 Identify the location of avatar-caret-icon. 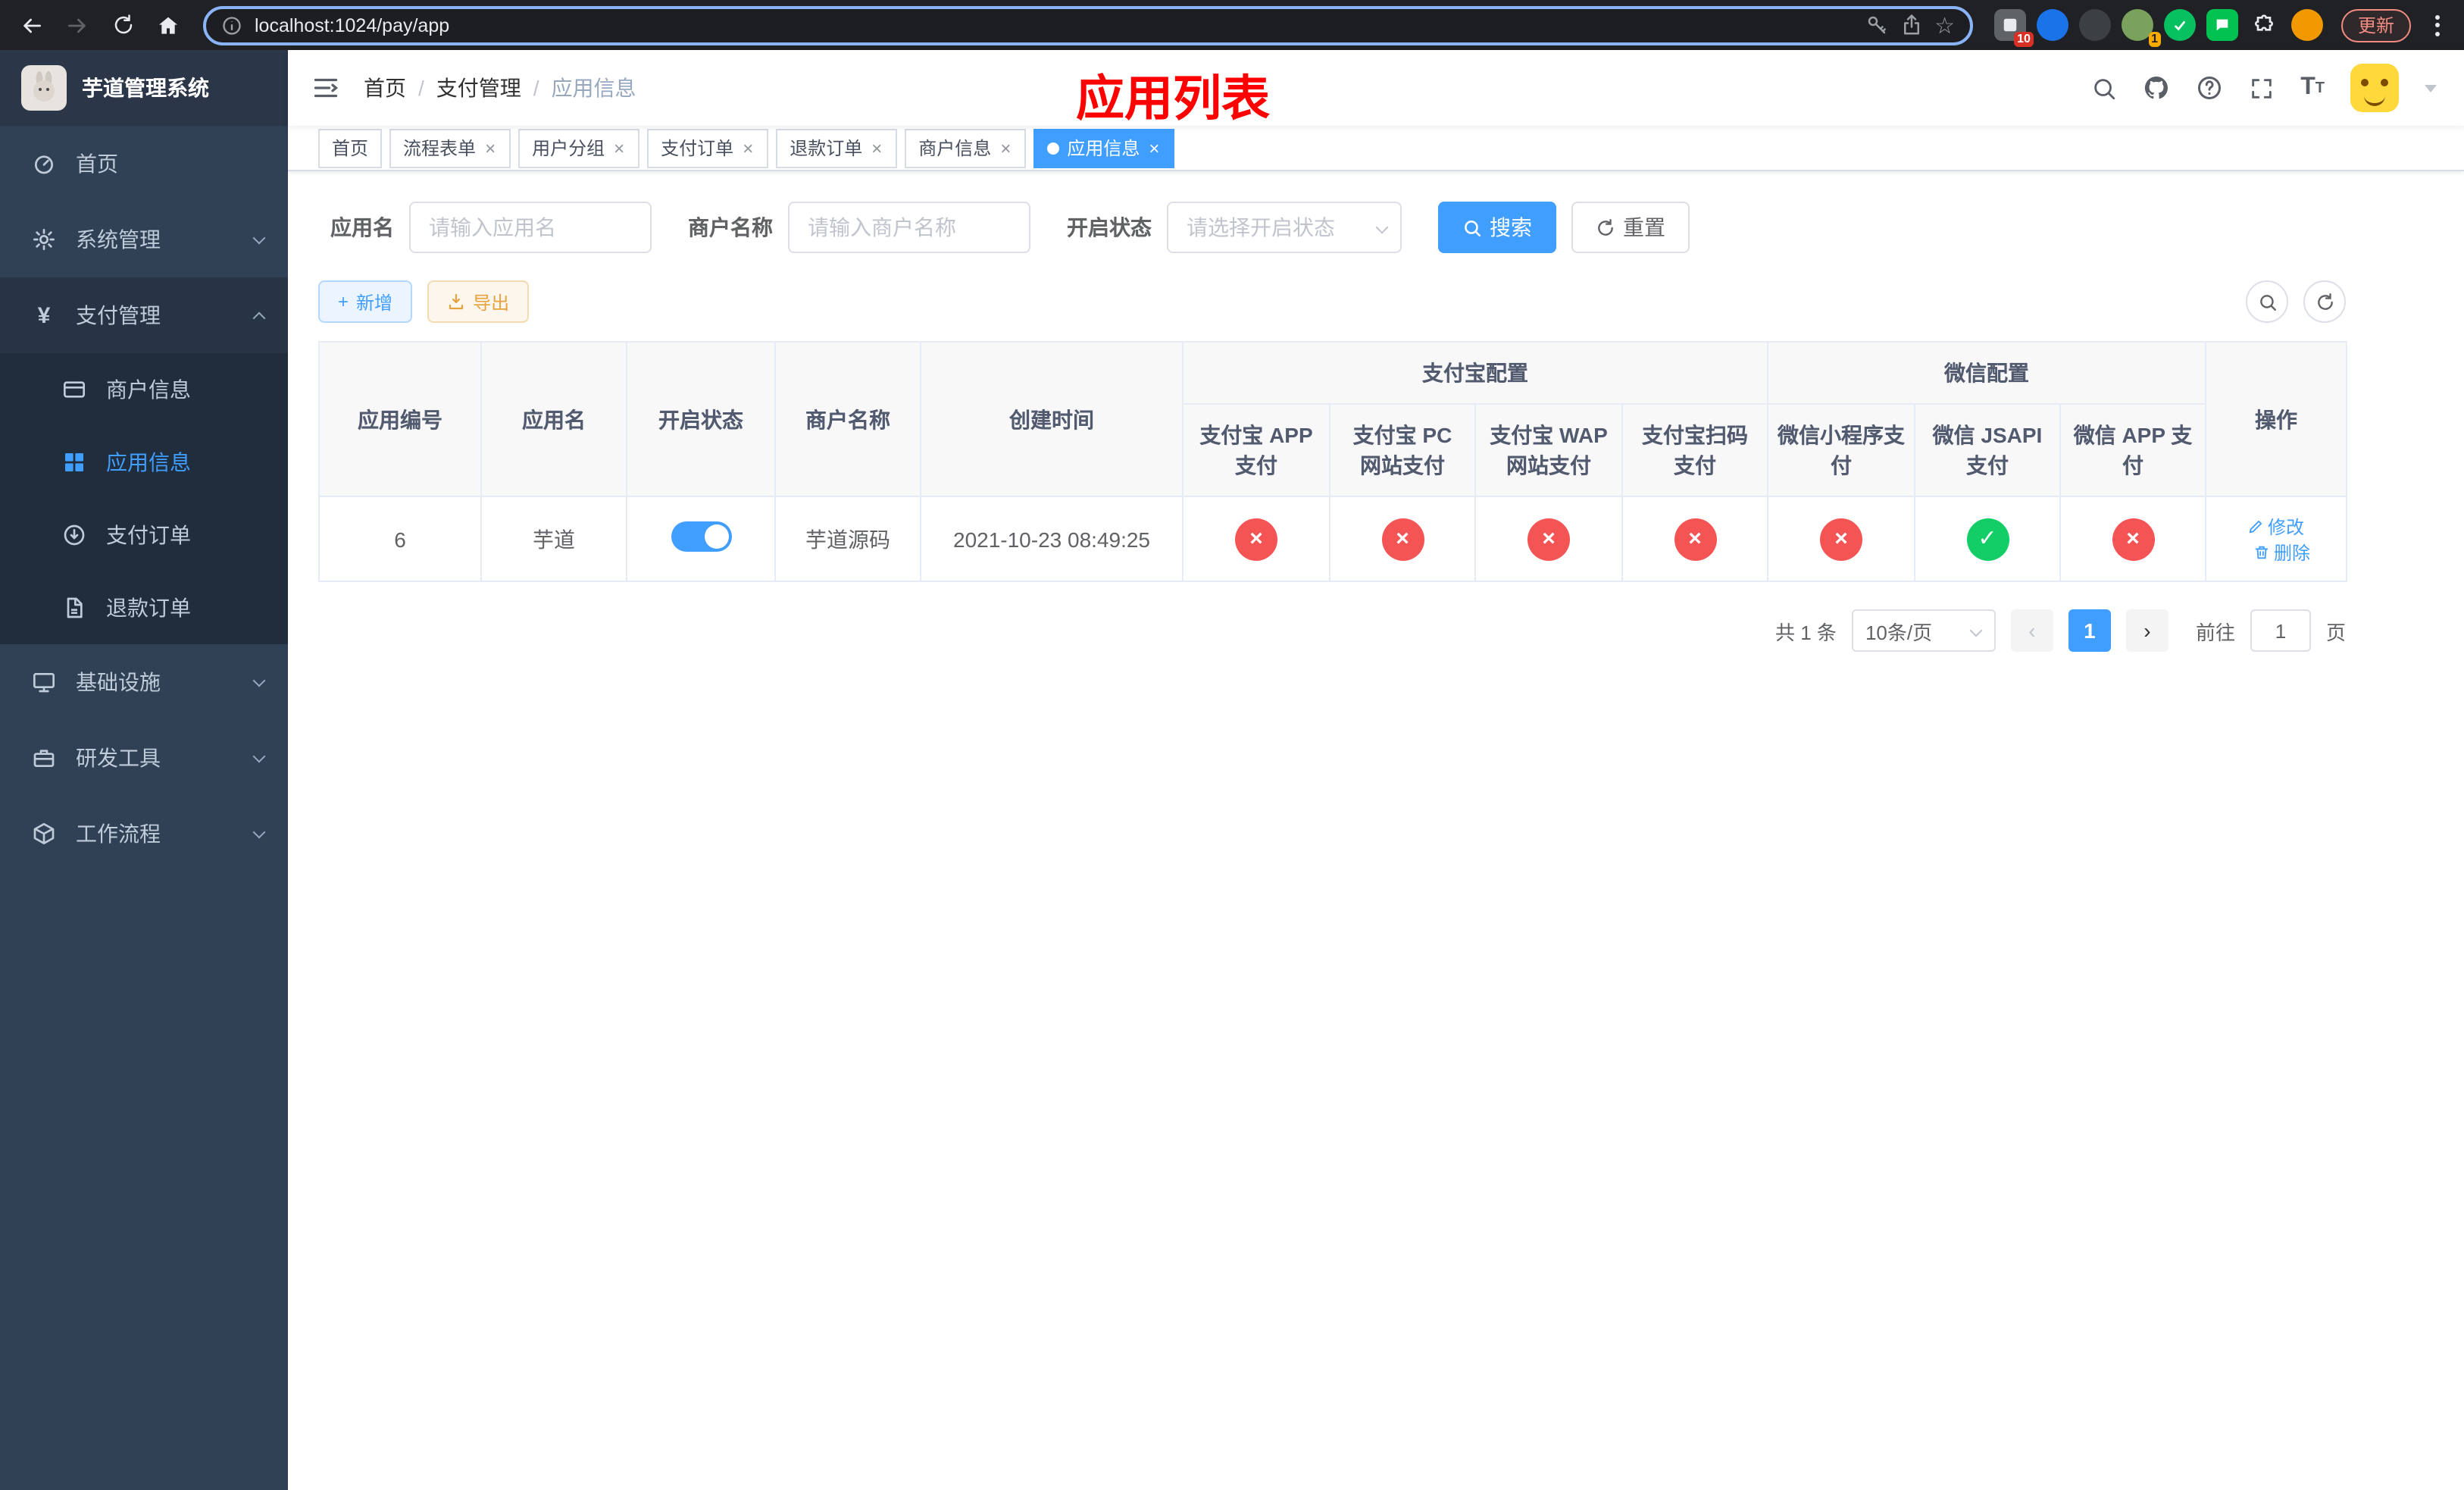
(2431, 88).